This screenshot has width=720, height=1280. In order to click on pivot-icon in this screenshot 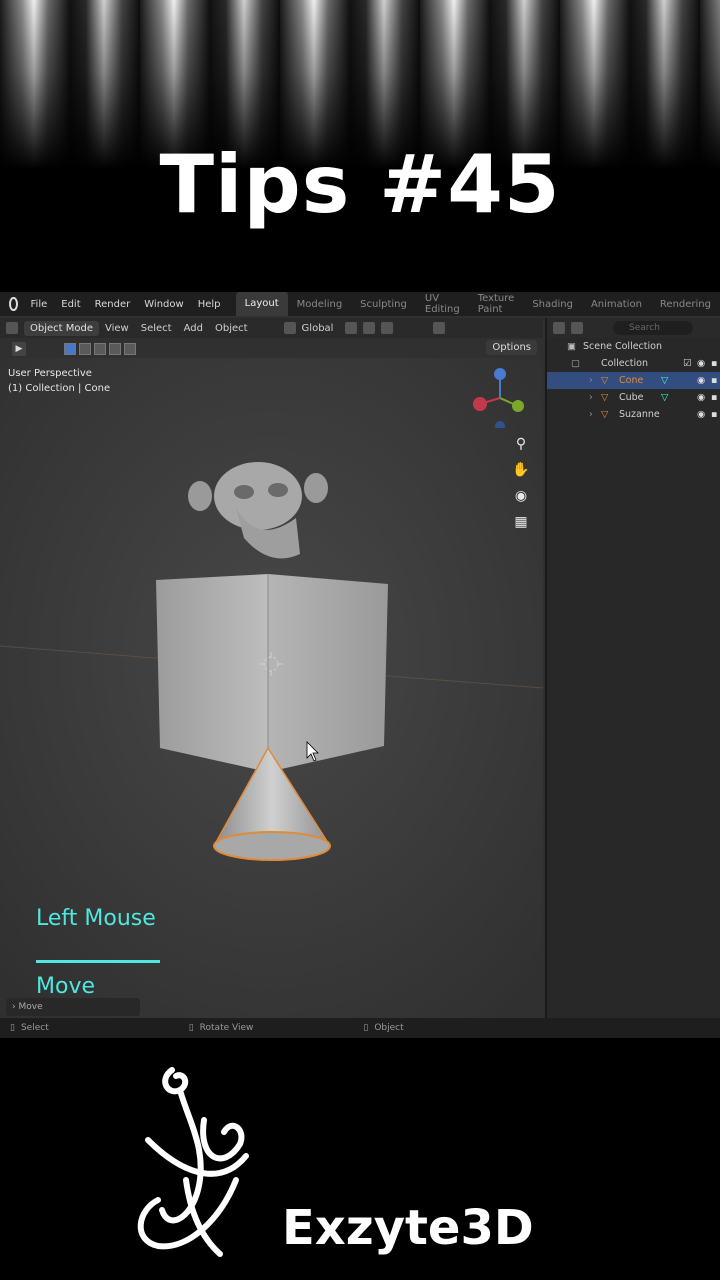, I will do `click(351, 328)`.